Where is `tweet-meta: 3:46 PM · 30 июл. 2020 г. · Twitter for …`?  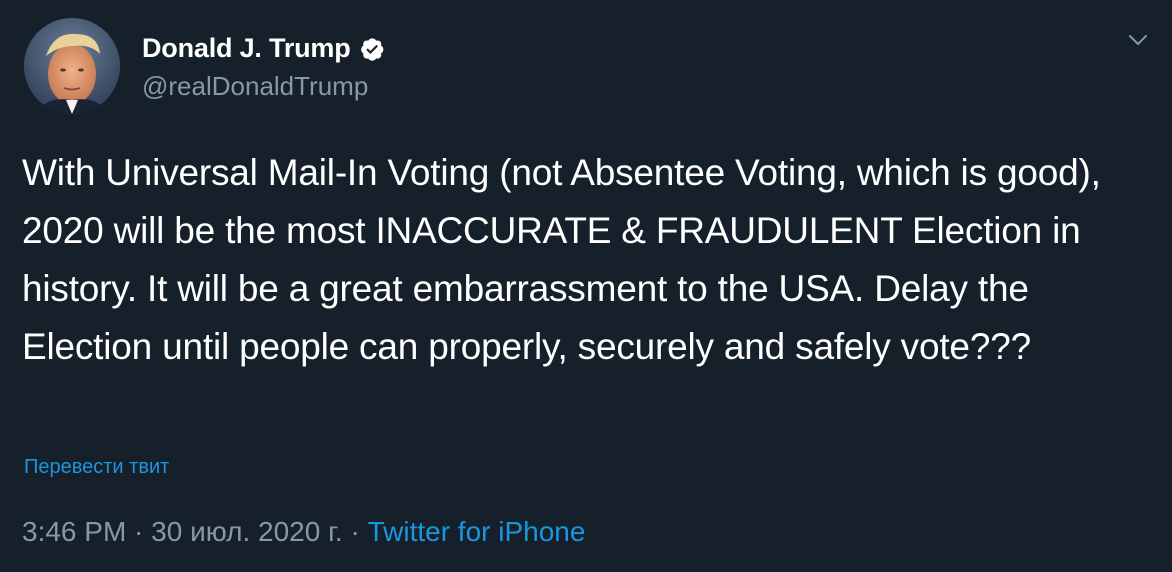
tweet-meta: 3:46 PM · 30 июл. 2020 г. · Twitter for … is located at coordinates (303, 532).